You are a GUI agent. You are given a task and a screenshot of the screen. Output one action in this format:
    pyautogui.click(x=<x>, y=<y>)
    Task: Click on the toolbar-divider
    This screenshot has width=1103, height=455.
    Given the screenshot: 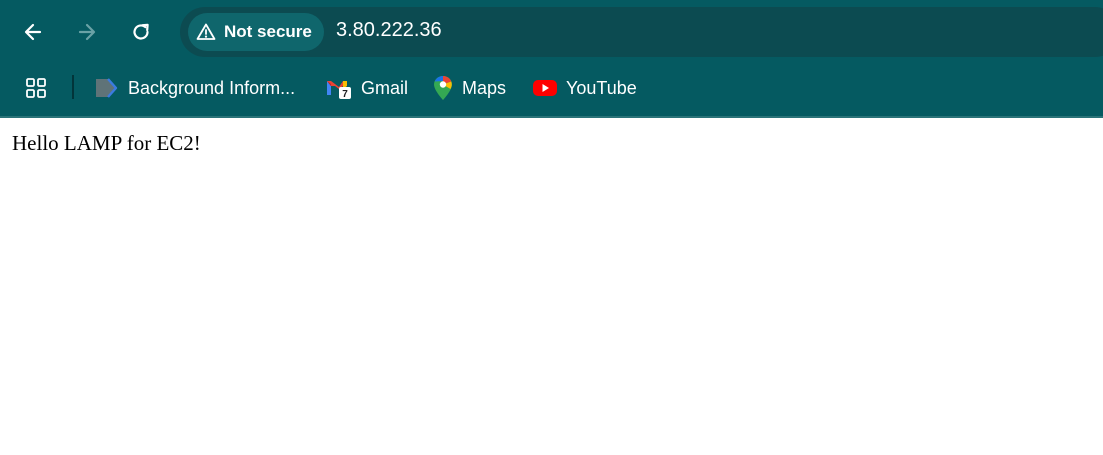 What is the action you would take?
    pyautogui.click(x=551, y=117)
    